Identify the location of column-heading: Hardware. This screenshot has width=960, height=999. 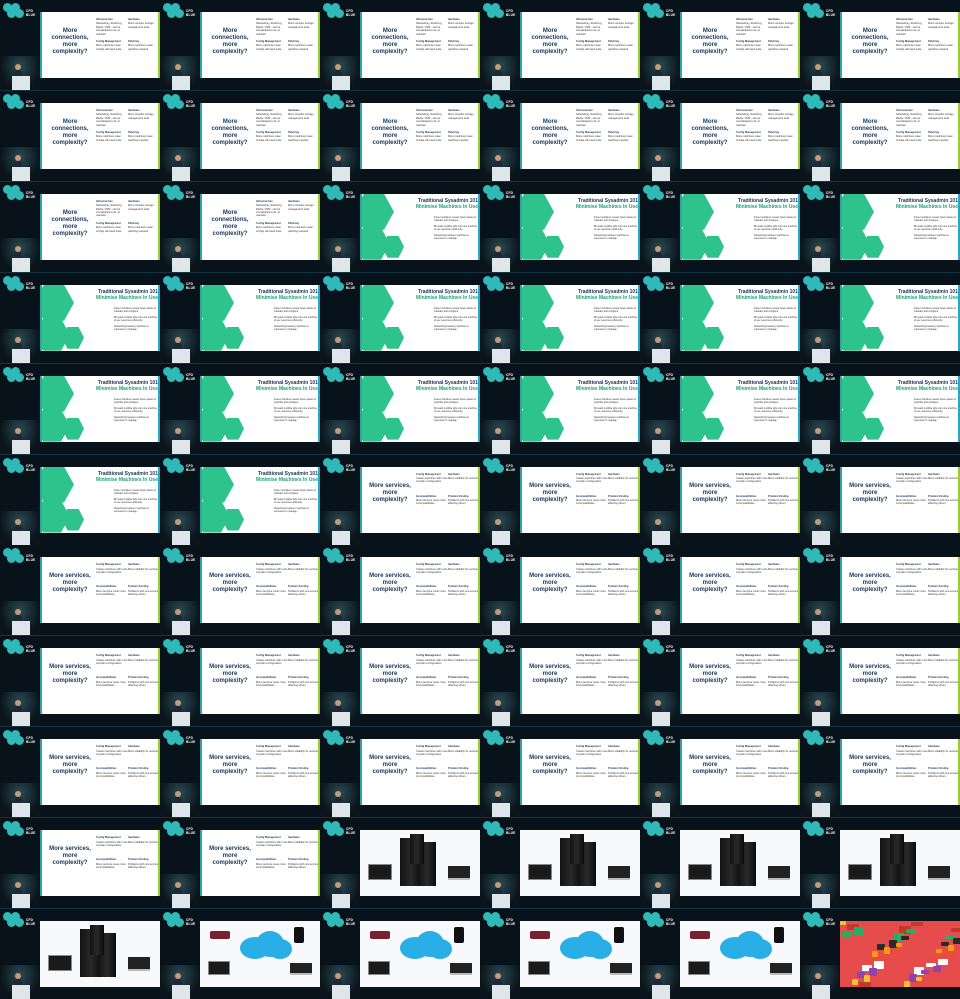
(454, 474).